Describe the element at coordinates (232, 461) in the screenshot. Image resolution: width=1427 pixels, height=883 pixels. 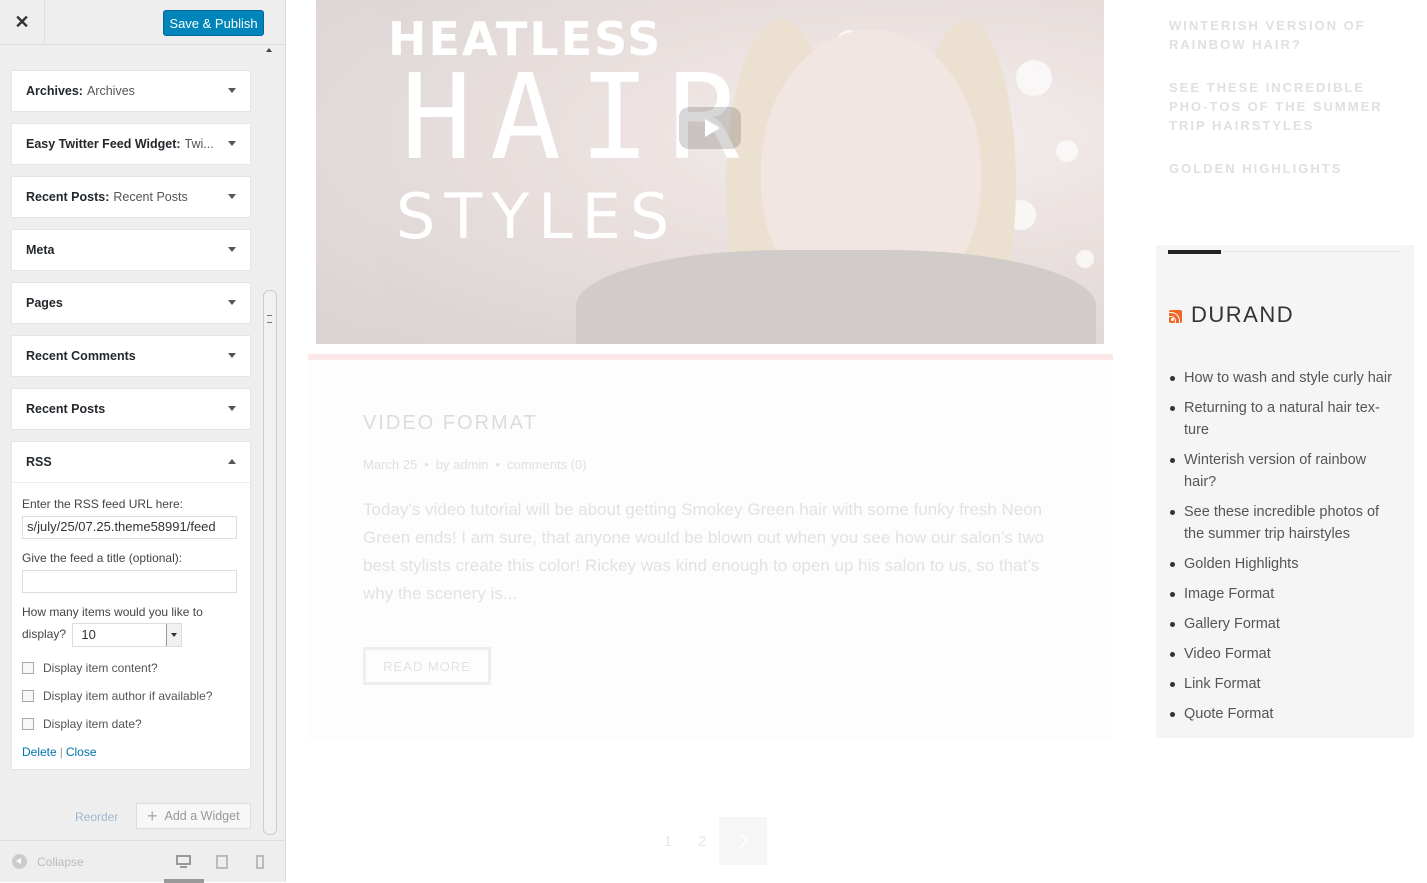
I see `chevron-up-icon` at that location.